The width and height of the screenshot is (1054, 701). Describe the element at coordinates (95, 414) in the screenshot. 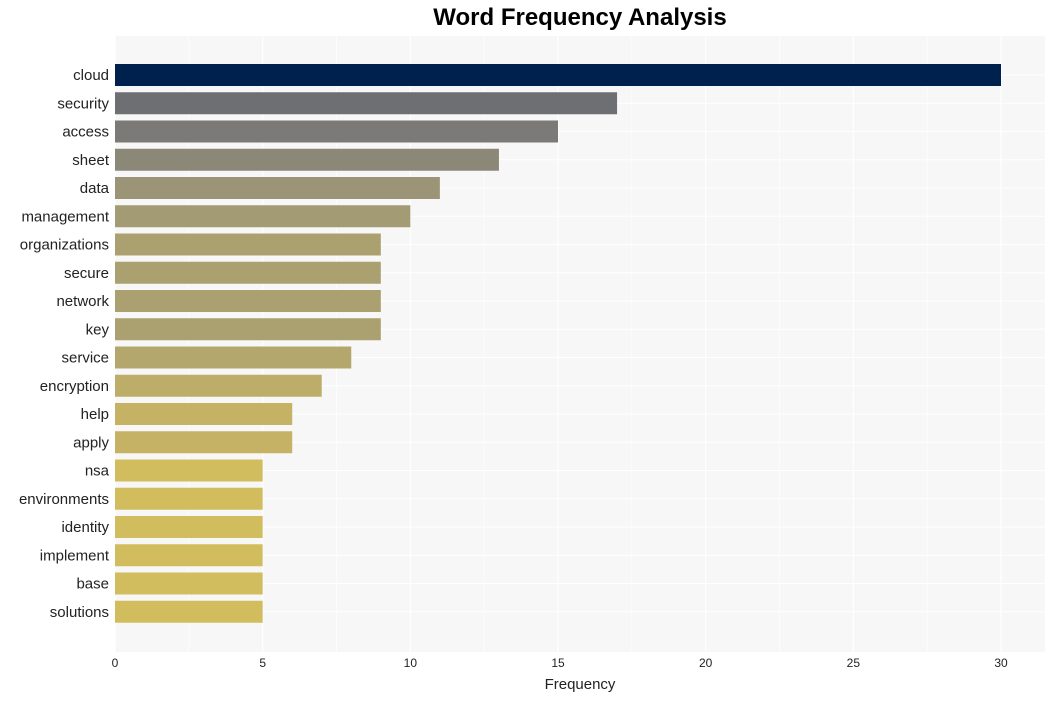

I see `y-label-help: help` at that location.